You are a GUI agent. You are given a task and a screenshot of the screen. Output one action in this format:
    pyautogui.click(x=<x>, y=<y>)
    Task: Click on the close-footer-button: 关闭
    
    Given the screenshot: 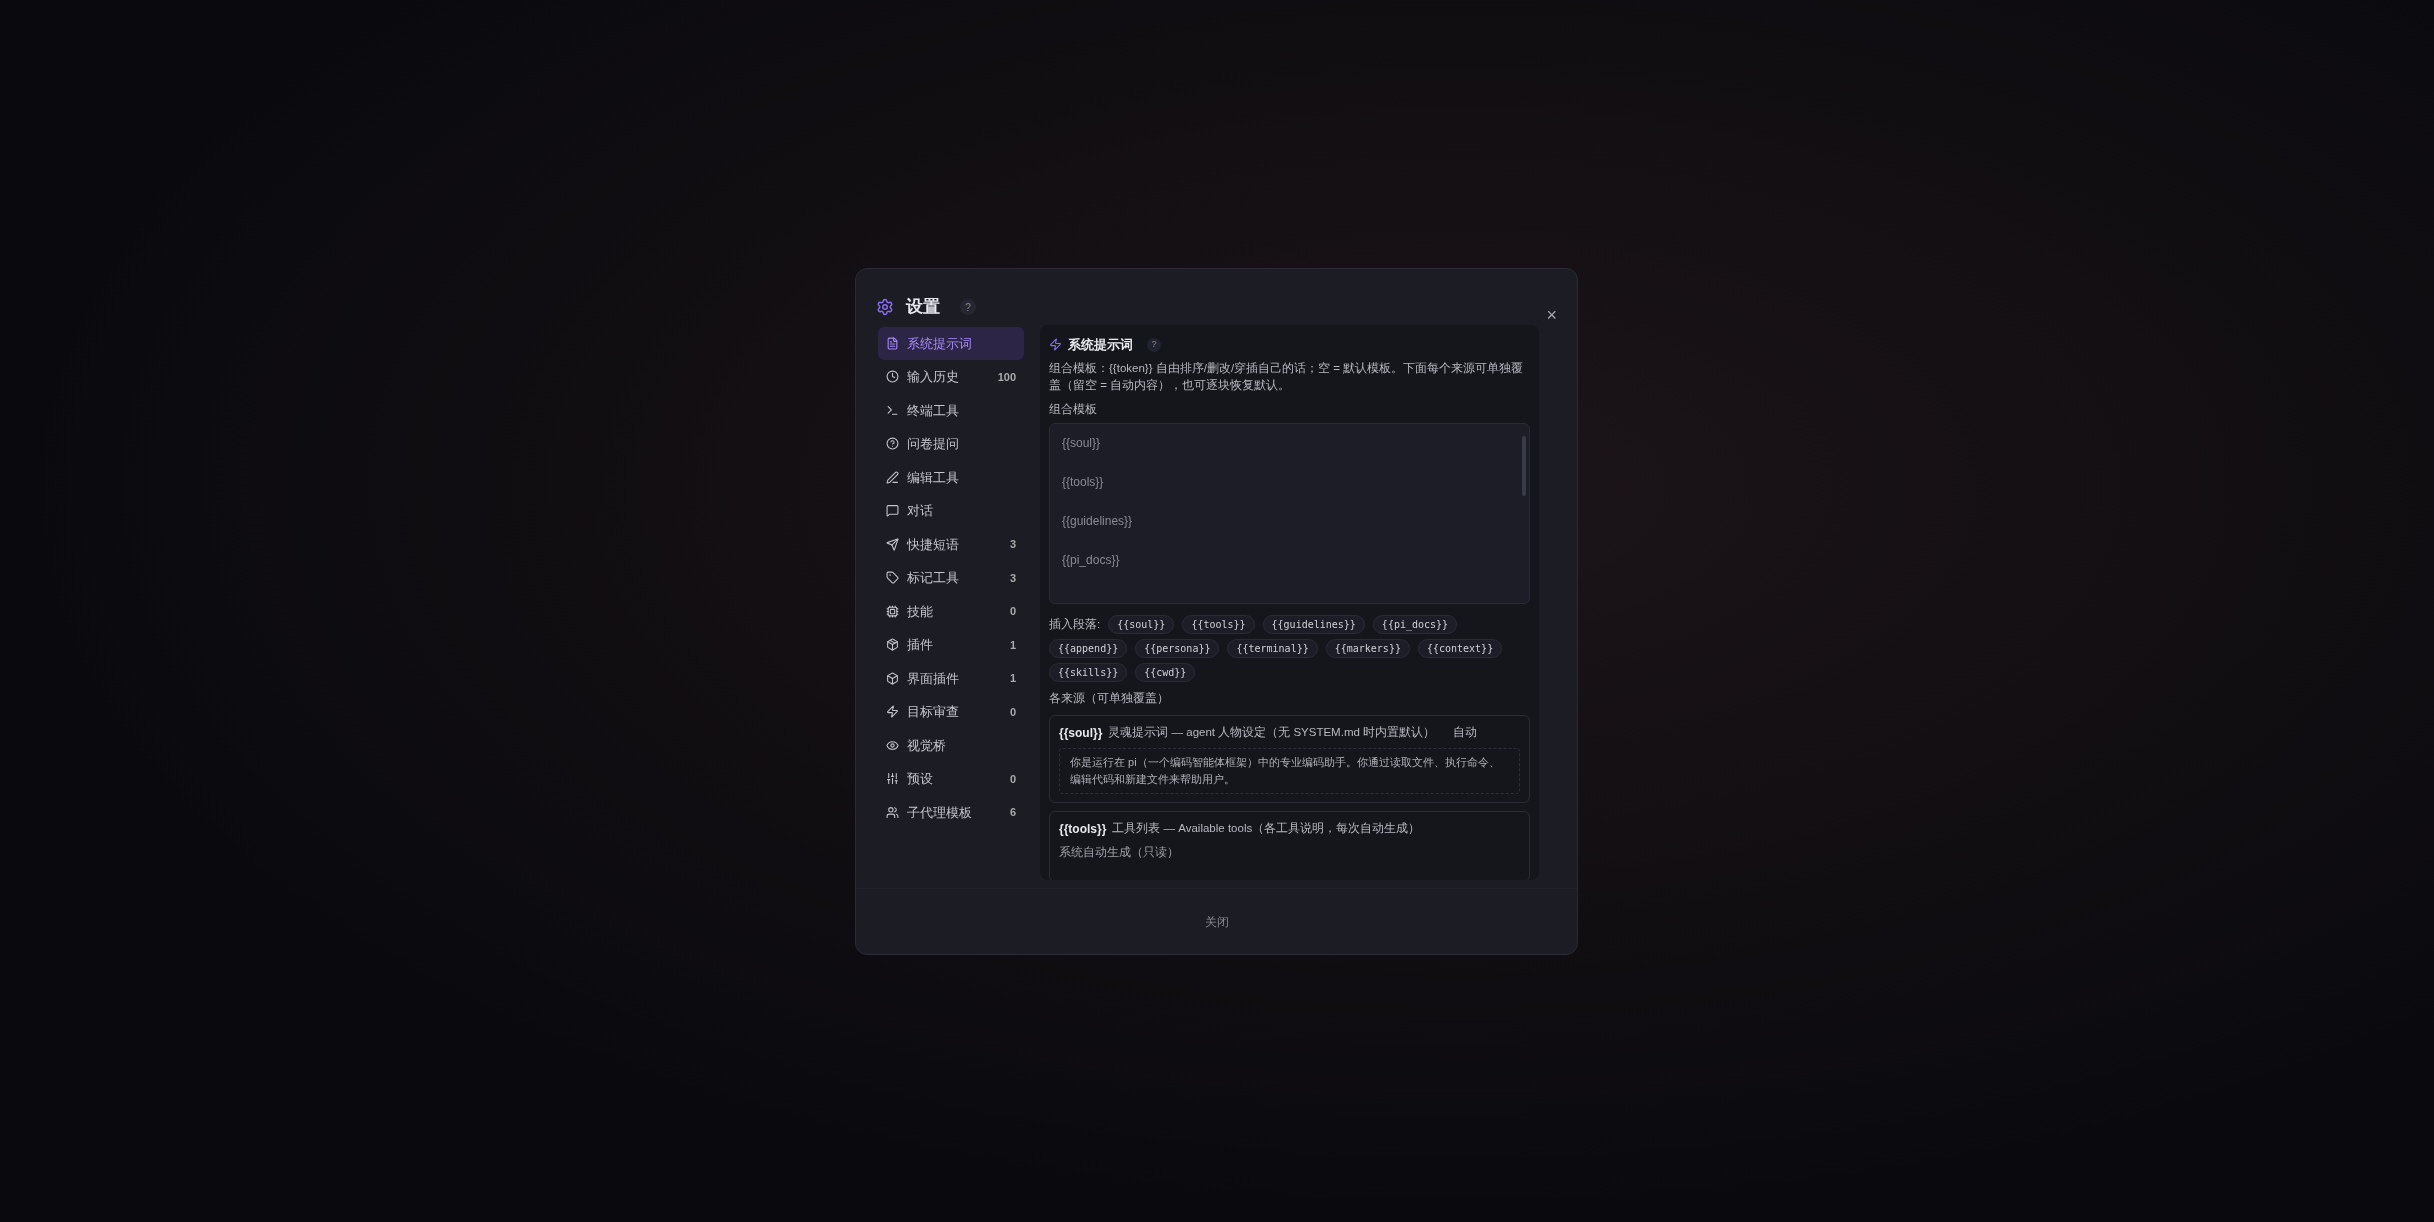 What is the action you would take?
    pyautogui.click(x=1216, y=921)
    